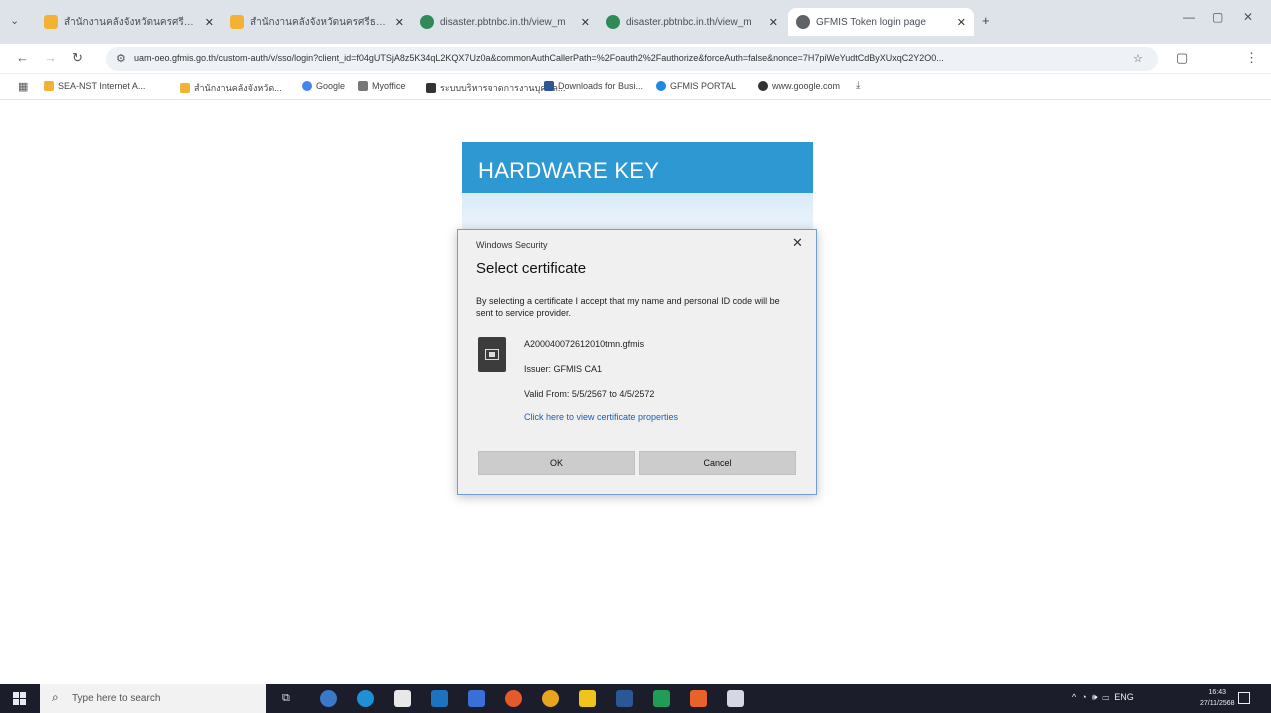  I want to click on bookmark-7: GFMIS PORTAL, so click(696, 86).